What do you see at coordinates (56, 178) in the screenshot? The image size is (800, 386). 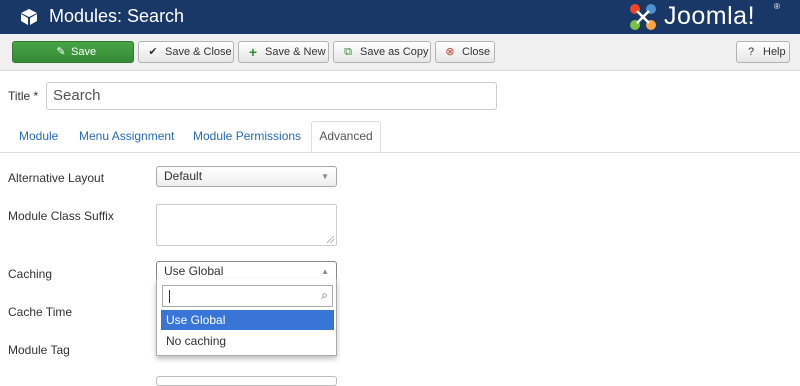 I see `alt-layout-label: Alternative Layout` at bounding box center [56, 178].